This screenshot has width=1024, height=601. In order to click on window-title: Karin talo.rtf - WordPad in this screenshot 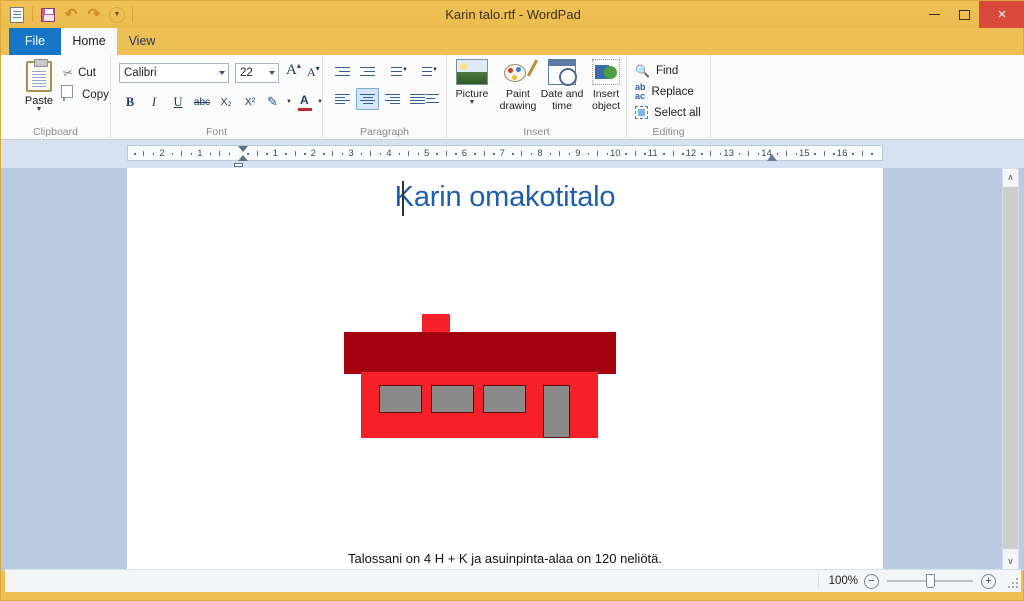, I will do `click(513, 14)`.